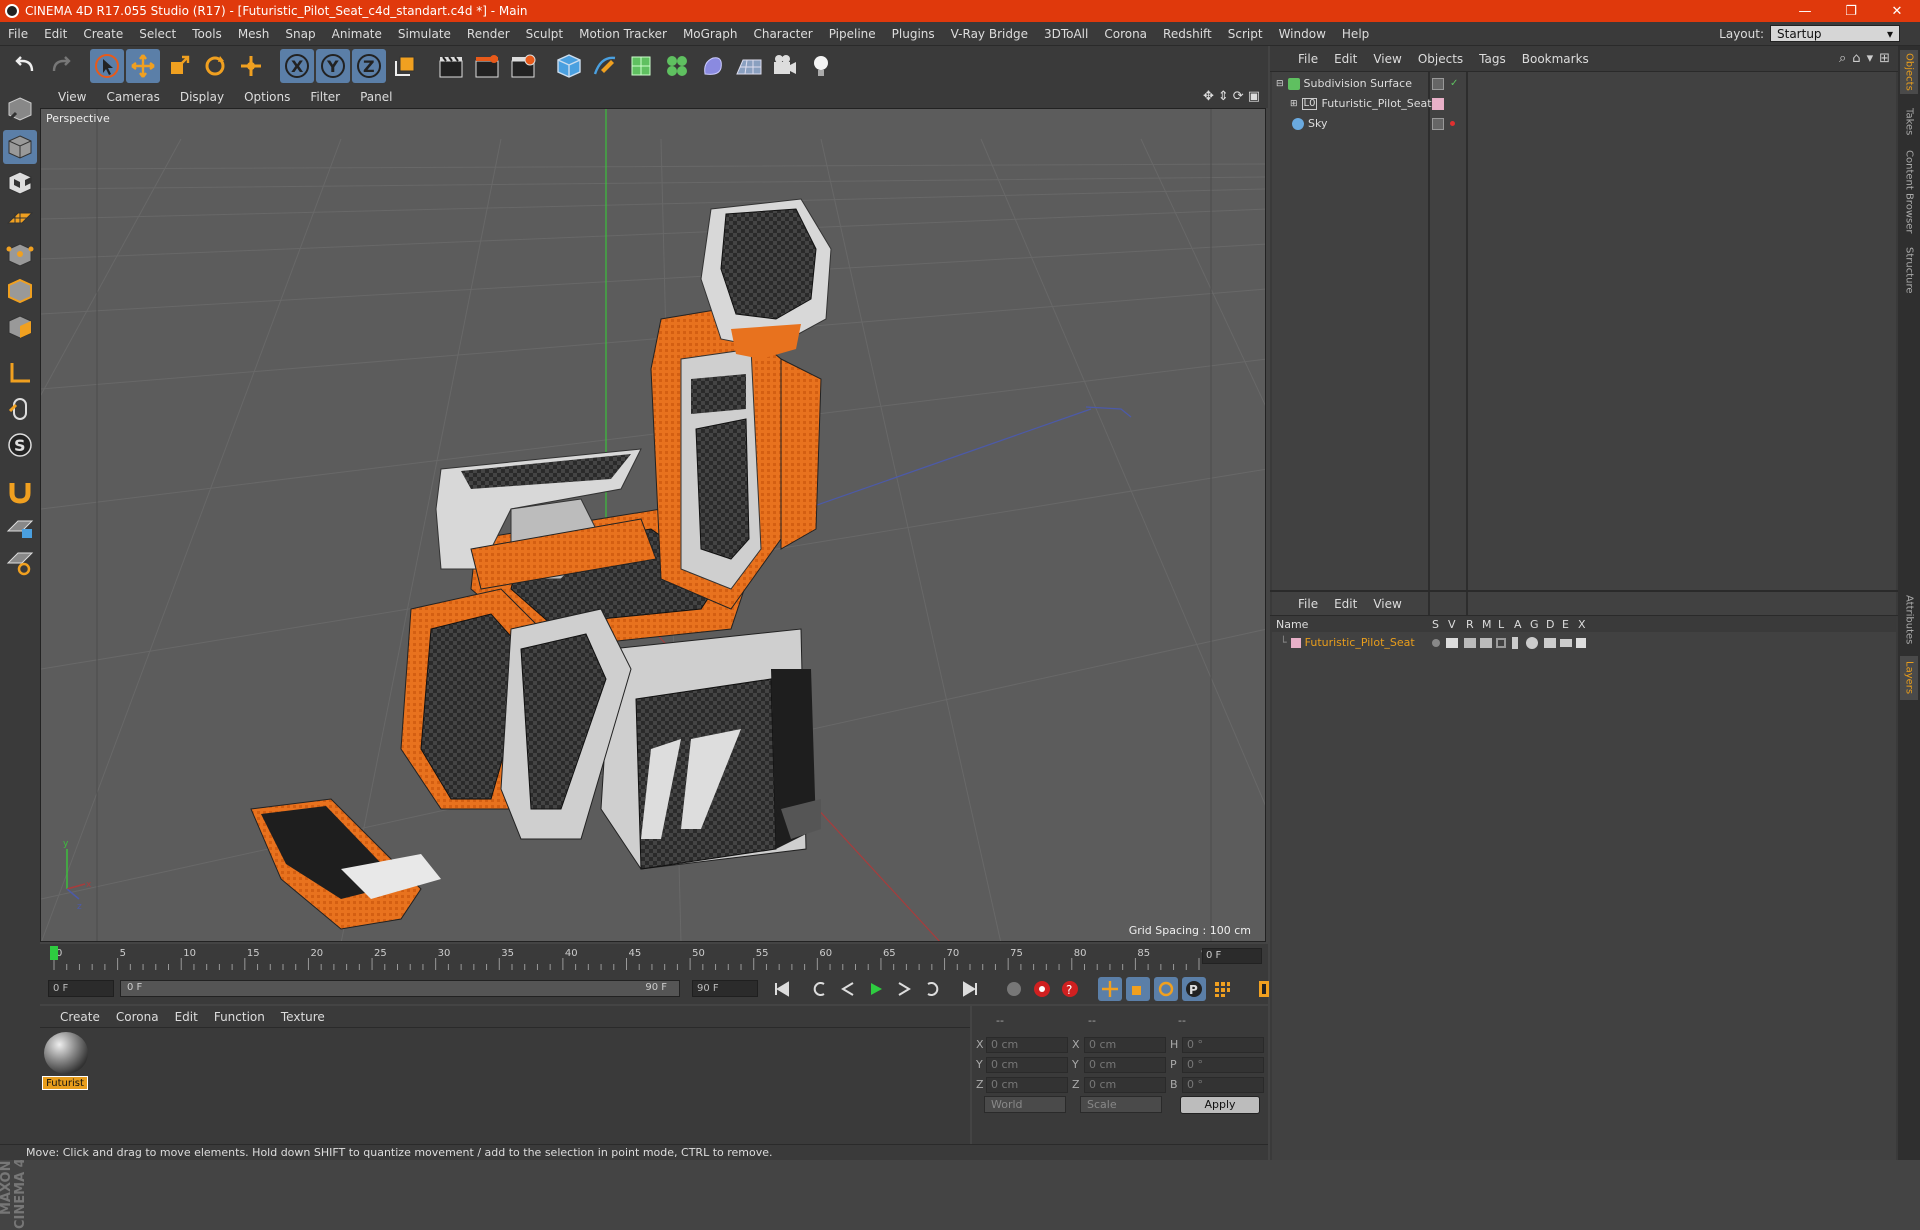 The height and width of the screenshot is (1230, 1920). Describe the element at coordinates (569, 66) in the screenshot. I see `cube-button` at that location.